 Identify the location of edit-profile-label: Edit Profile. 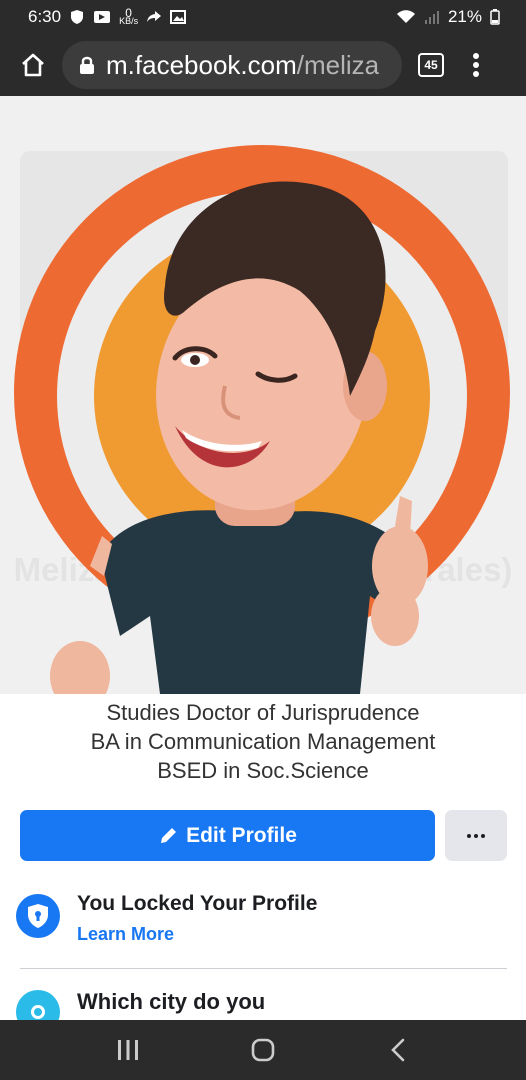
(241, 835).